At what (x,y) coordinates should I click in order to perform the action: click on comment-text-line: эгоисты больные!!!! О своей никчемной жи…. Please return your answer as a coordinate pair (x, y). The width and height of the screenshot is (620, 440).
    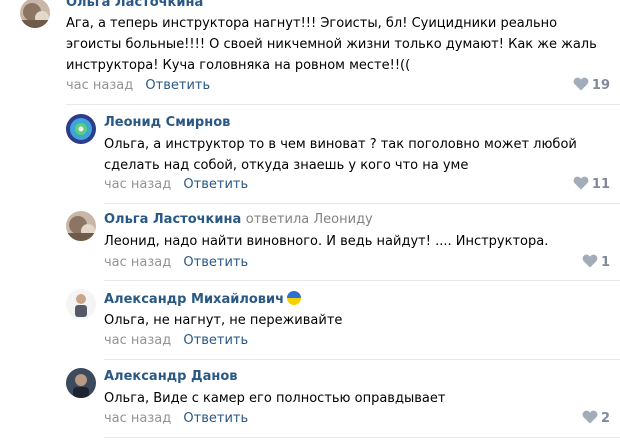
    Looking at the image, I should click on (331, 44).